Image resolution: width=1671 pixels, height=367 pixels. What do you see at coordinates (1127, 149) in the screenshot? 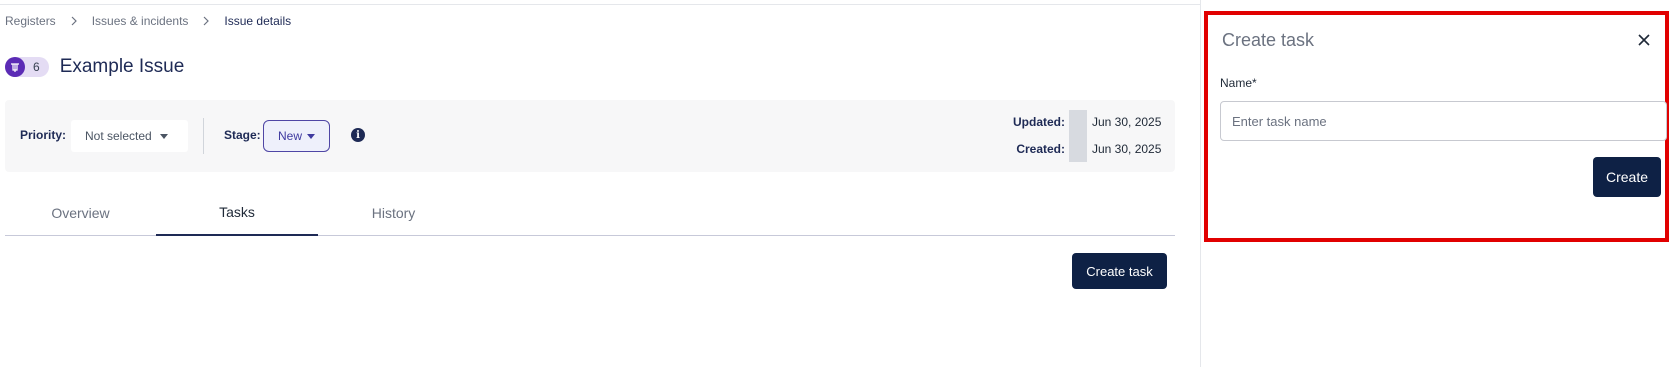
I see `created-value: Jun 30, 2025` at bounding box center [1127, 149].